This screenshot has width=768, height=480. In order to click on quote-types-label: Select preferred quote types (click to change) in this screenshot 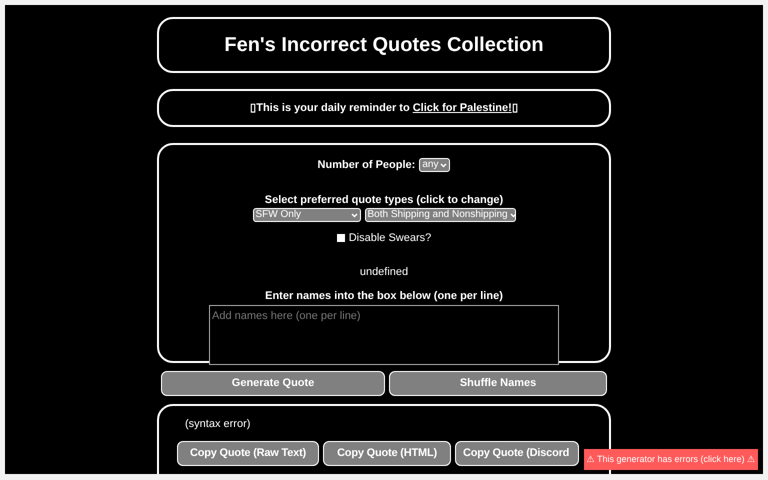, I will do `click(384, 200)`.